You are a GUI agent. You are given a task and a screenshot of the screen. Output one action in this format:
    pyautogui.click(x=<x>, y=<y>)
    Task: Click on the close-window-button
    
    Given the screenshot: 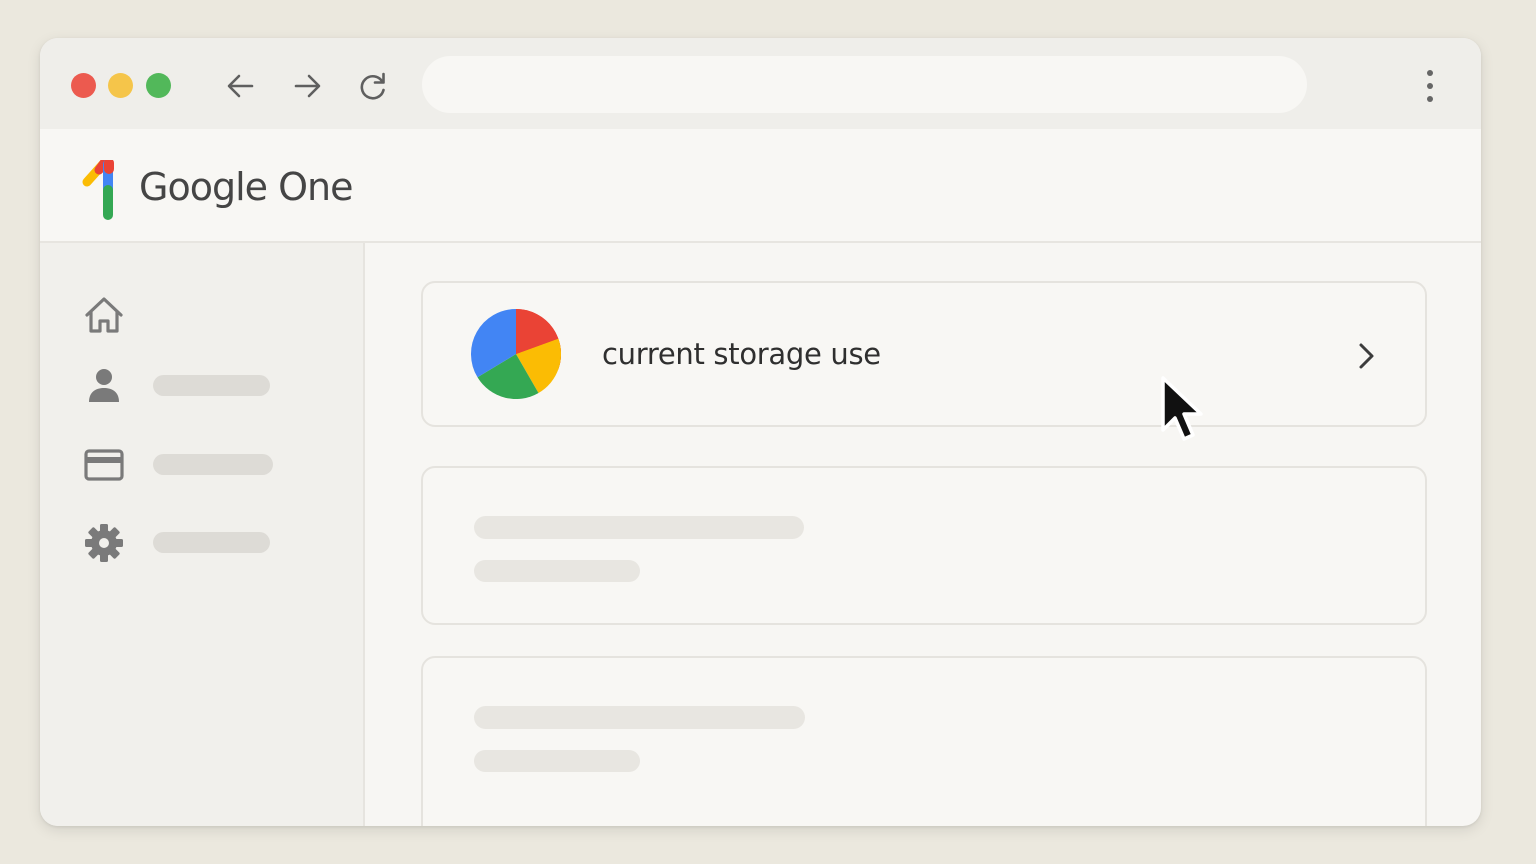 What is the action you would take?
    pyautogui.click(x=83, y=85)
    